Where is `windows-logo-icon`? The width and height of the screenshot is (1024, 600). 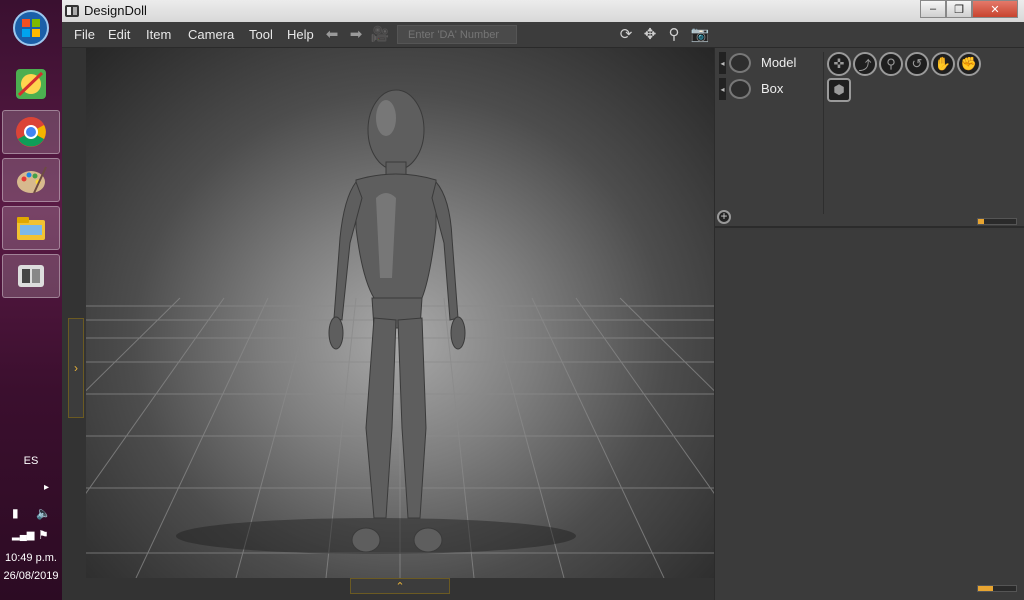
windows-logo-icon is located at coordinates (31, 28).